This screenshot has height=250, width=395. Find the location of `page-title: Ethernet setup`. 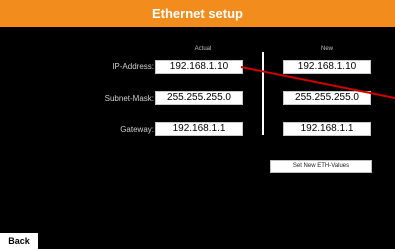

page-title: Ethernet setup is located at coordinates (197, 13).